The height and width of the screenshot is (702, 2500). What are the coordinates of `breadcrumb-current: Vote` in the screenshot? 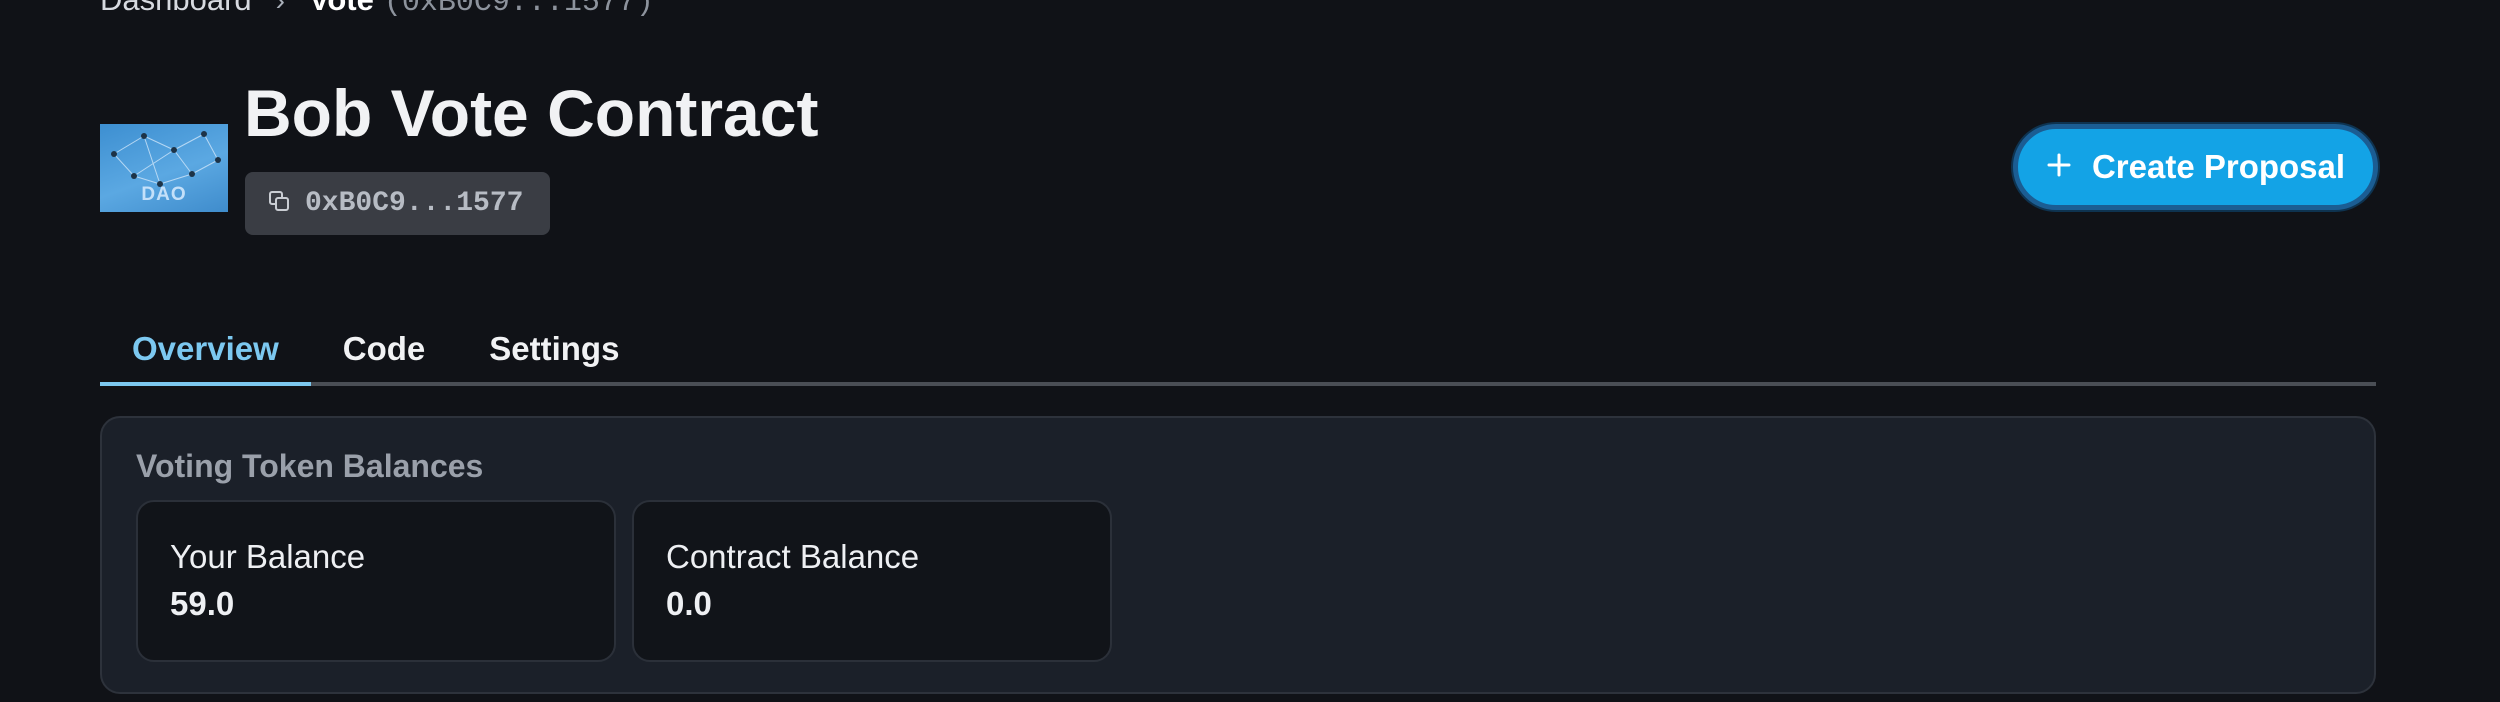 It's located at (341, 9).